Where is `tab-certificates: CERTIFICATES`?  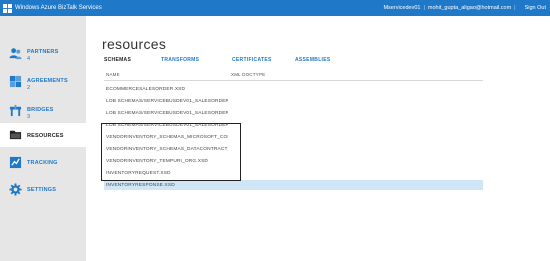 tab-certificates: CERTIFICATES is located at coordinates (252, 60).